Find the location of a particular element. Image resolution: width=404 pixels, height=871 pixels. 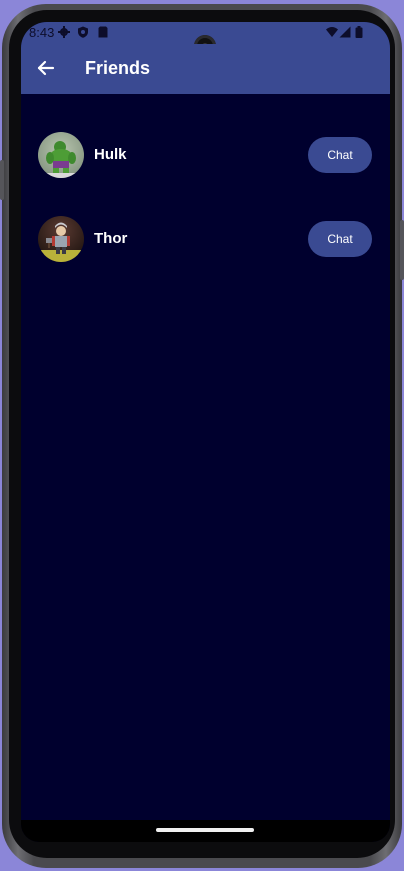

battery-icon is located at coordinates (359, 32).